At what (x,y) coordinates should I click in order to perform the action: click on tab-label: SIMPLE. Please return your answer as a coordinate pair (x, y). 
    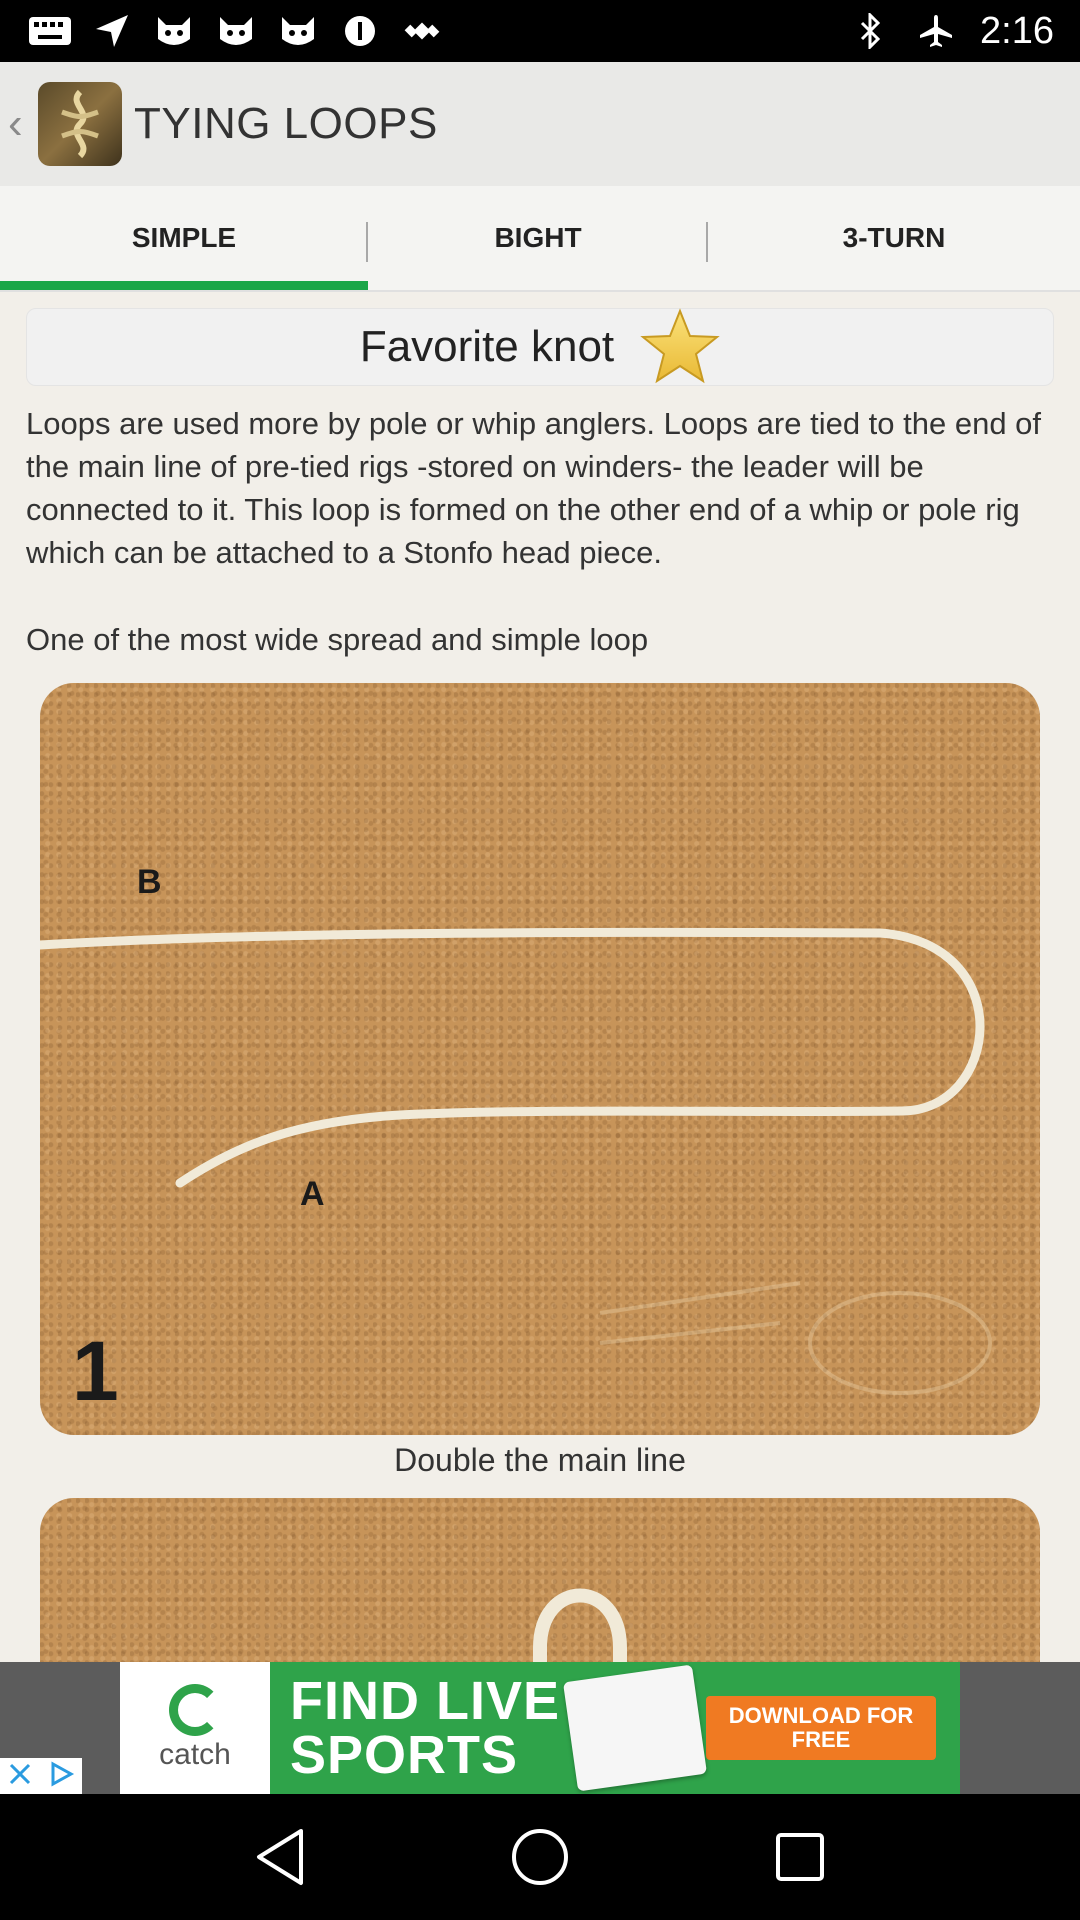
    Looking at the image, I should click on (184, 237).